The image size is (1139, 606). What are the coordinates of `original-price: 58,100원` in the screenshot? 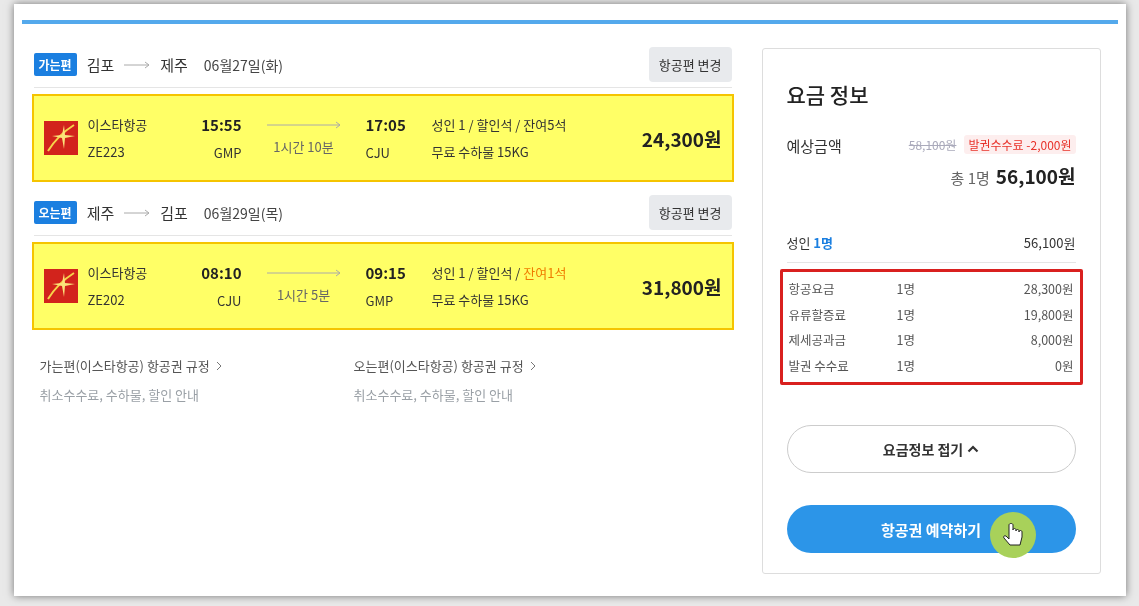 It's located at (932, 144).